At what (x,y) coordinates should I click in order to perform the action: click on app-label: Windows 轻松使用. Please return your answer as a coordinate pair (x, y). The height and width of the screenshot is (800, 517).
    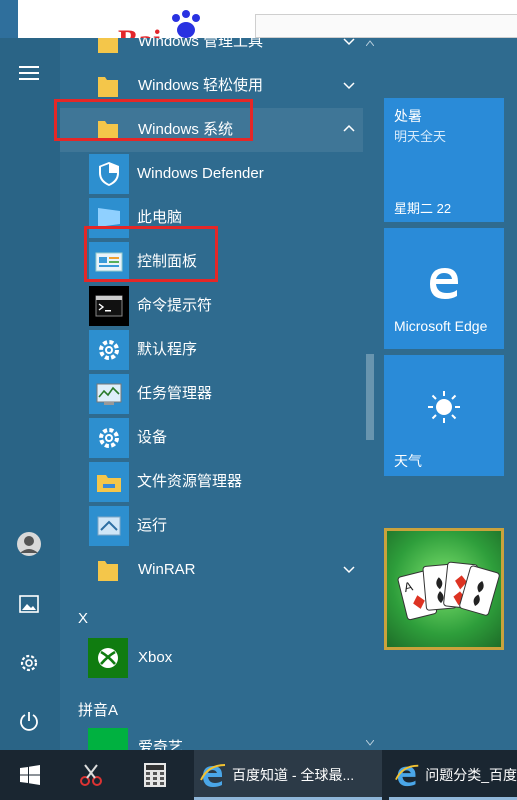
    Looking at the image, I should click on (201, 85).